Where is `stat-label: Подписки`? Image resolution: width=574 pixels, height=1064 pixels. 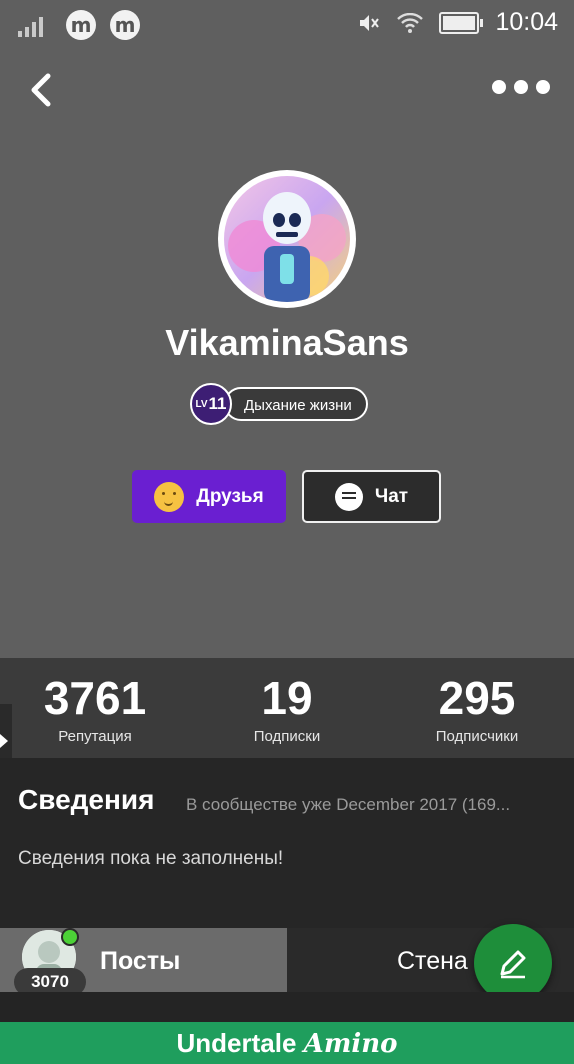
stat-label: Подписки is located at coordinates (287, 736).